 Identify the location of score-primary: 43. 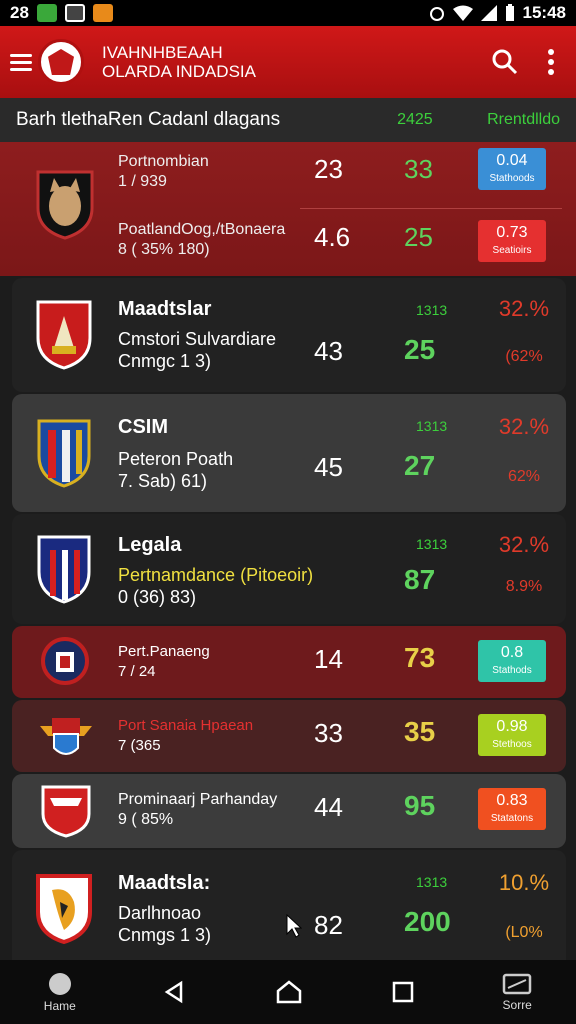
(328, 351).